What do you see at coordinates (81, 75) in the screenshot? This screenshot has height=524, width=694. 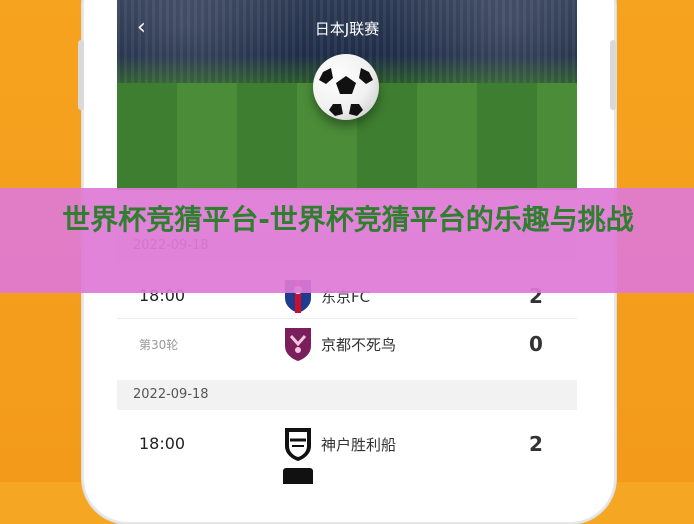 I see `phone-side-button-left` at bounding box center [81, 75].